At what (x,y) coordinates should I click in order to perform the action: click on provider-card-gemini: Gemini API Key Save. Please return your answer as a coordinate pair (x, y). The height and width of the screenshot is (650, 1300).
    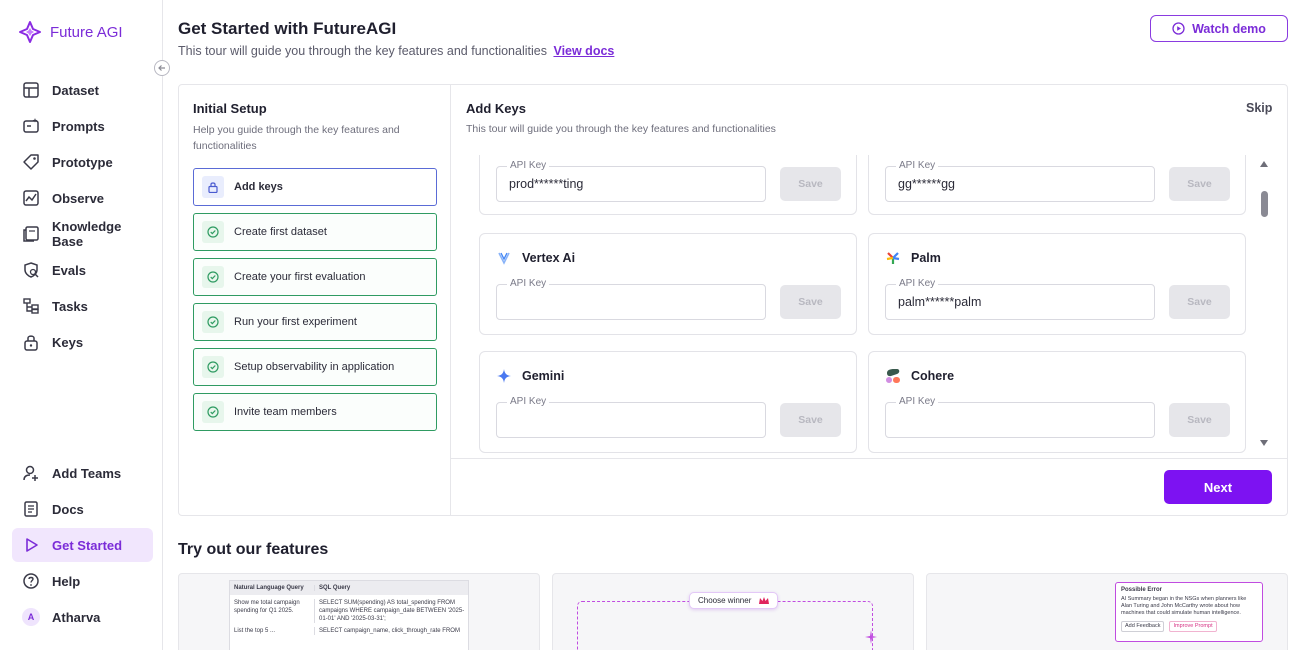
    Looking at the image, I should click on (668, 402).